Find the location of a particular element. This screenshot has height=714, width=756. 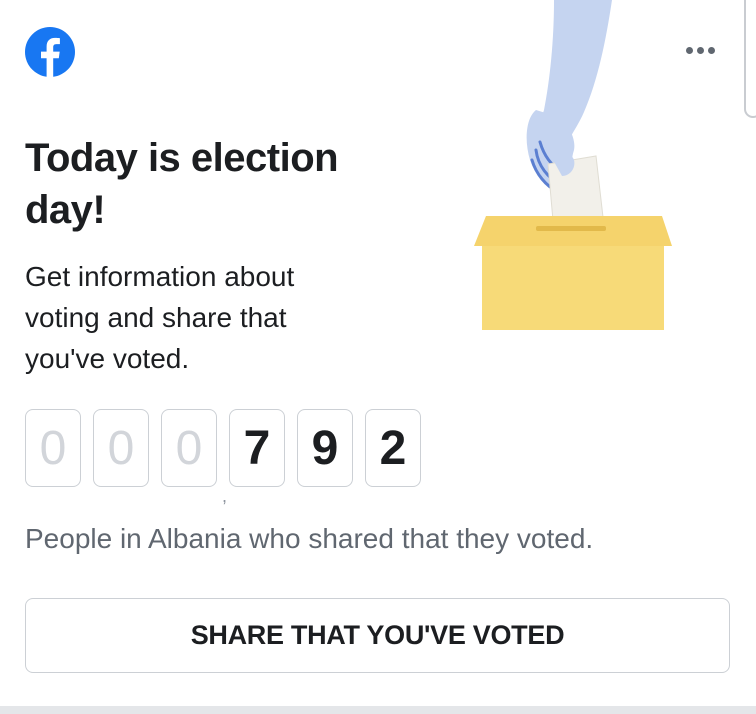

counter-digit: 2 is located at coordinates (393, 448).